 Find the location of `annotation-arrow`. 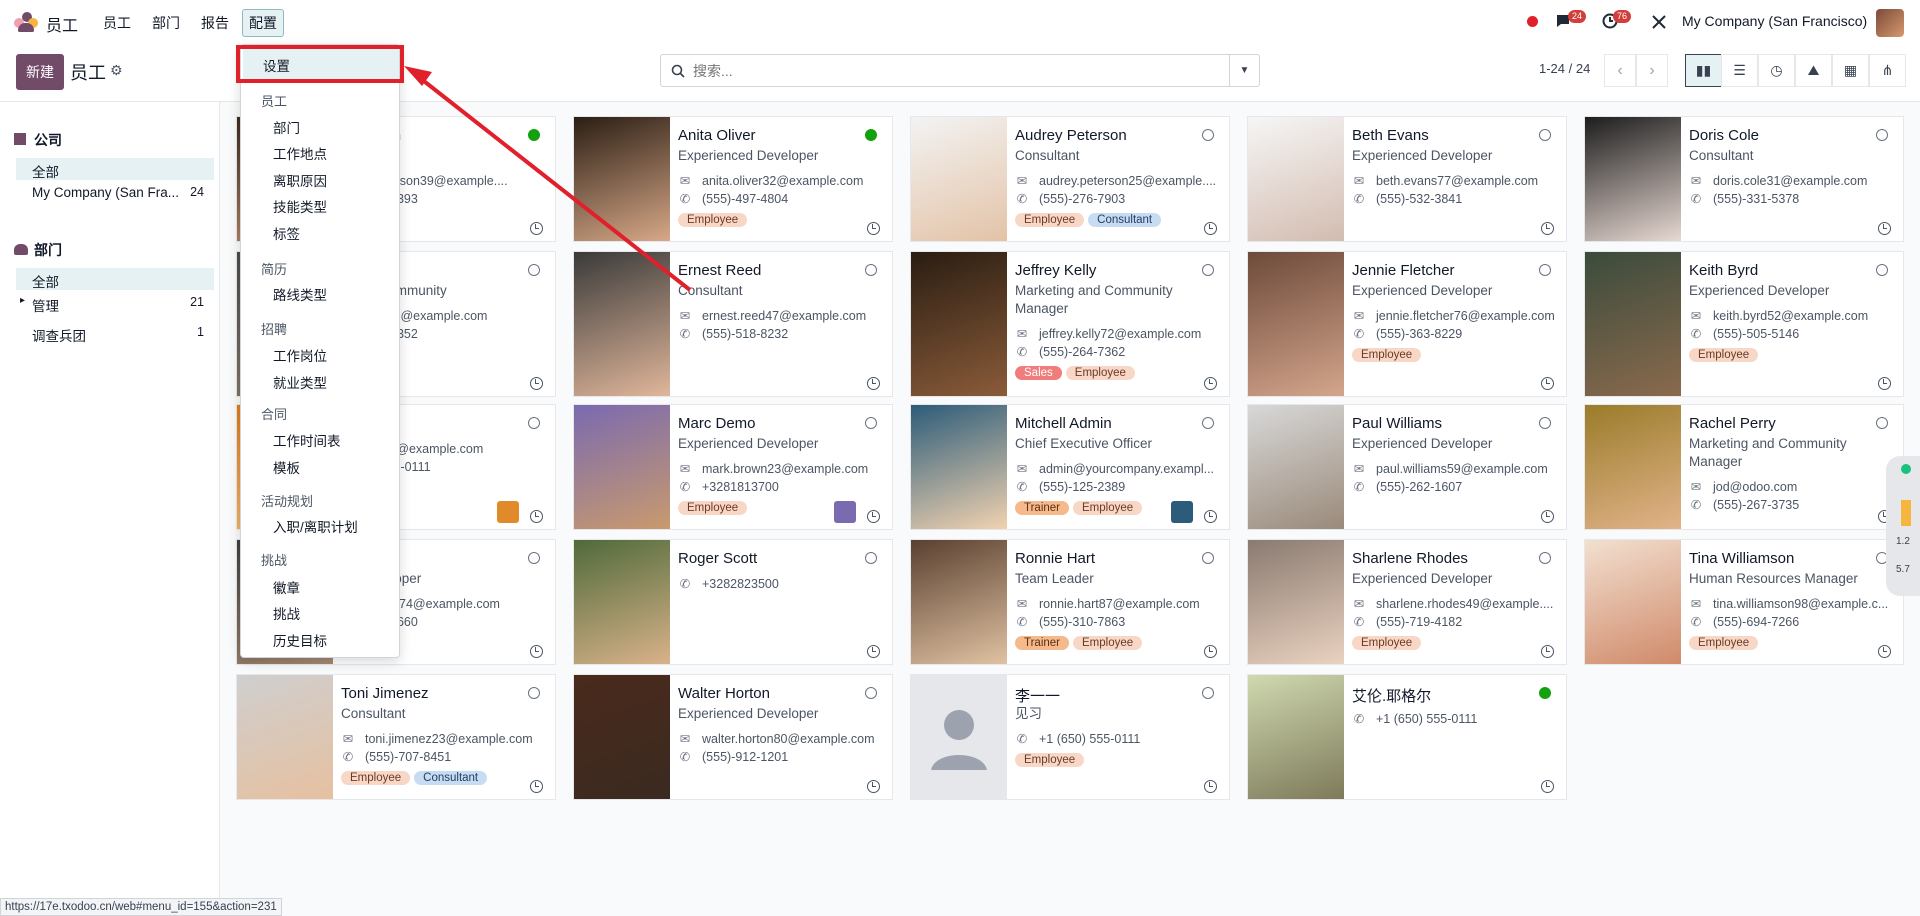

annotation-arrow is located at coordinates (548, 179).